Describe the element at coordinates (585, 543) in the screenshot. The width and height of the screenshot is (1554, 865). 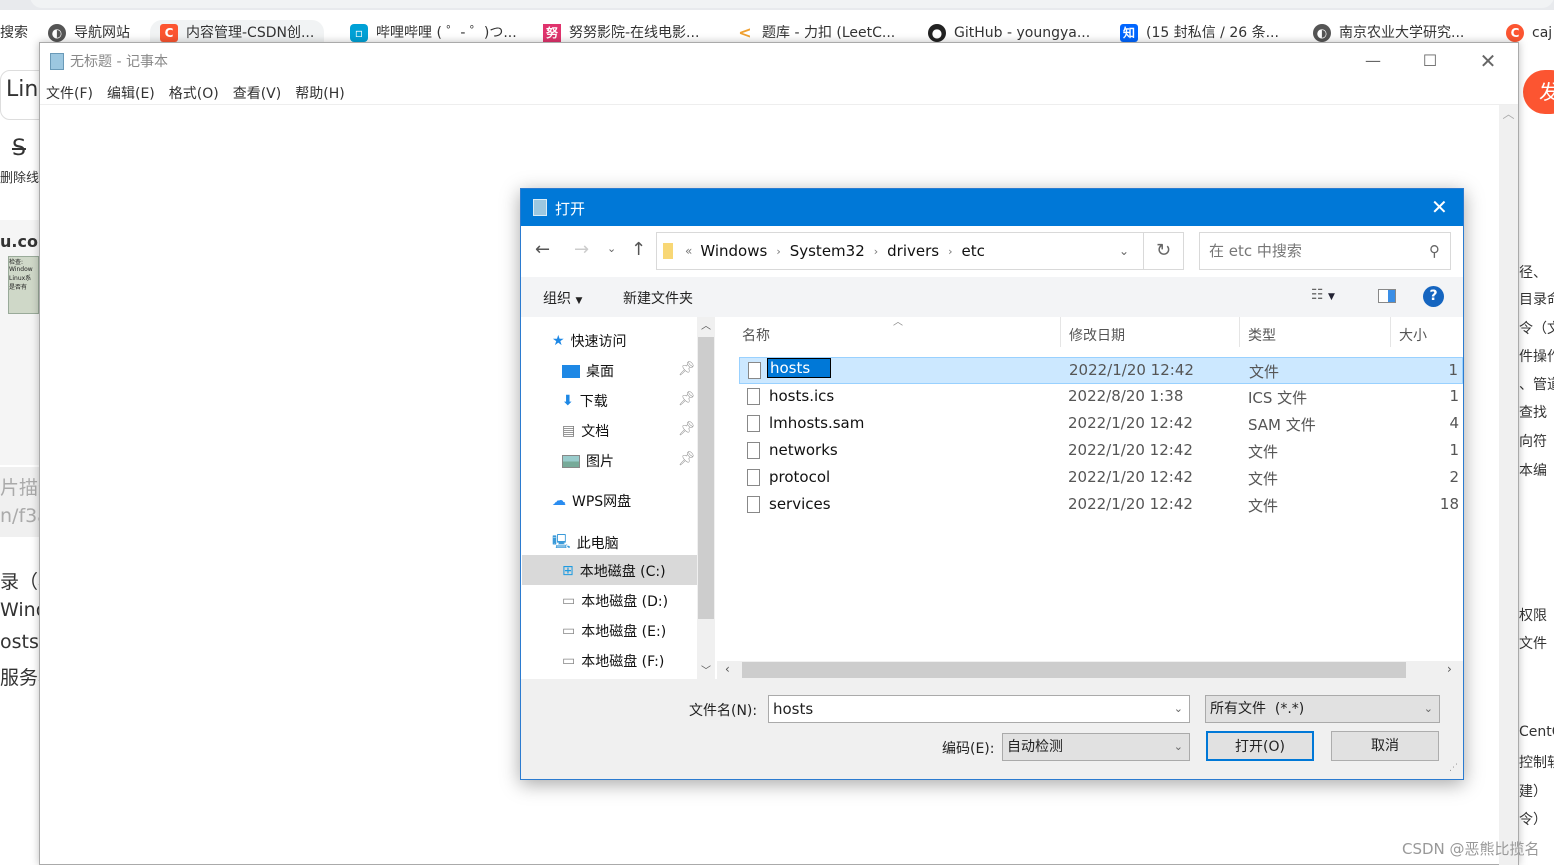
I see `nav-this-pc: 🖳︎ 此电脑` at that location.